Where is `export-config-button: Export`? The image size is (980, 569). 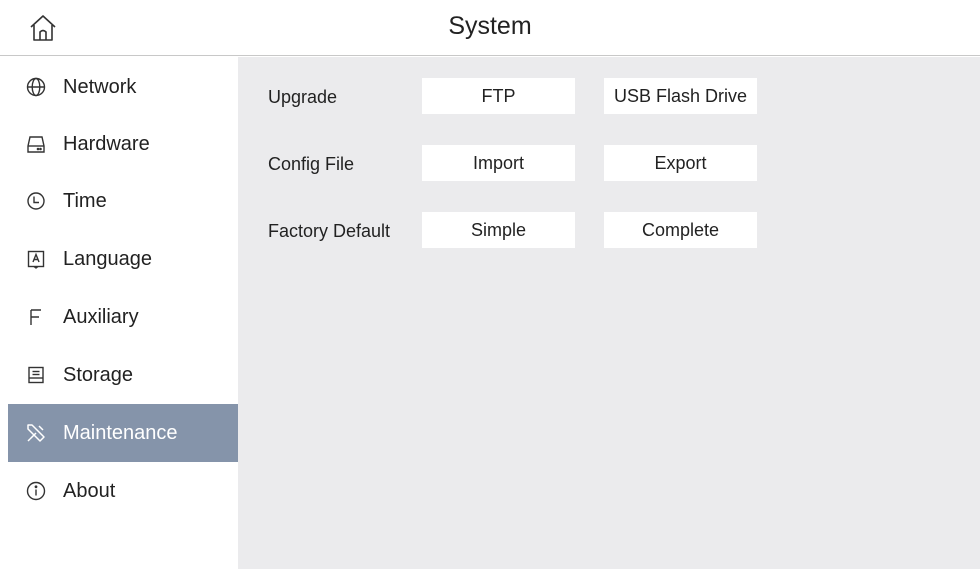
export-config-button: Export is located at coordinates (680, 163).